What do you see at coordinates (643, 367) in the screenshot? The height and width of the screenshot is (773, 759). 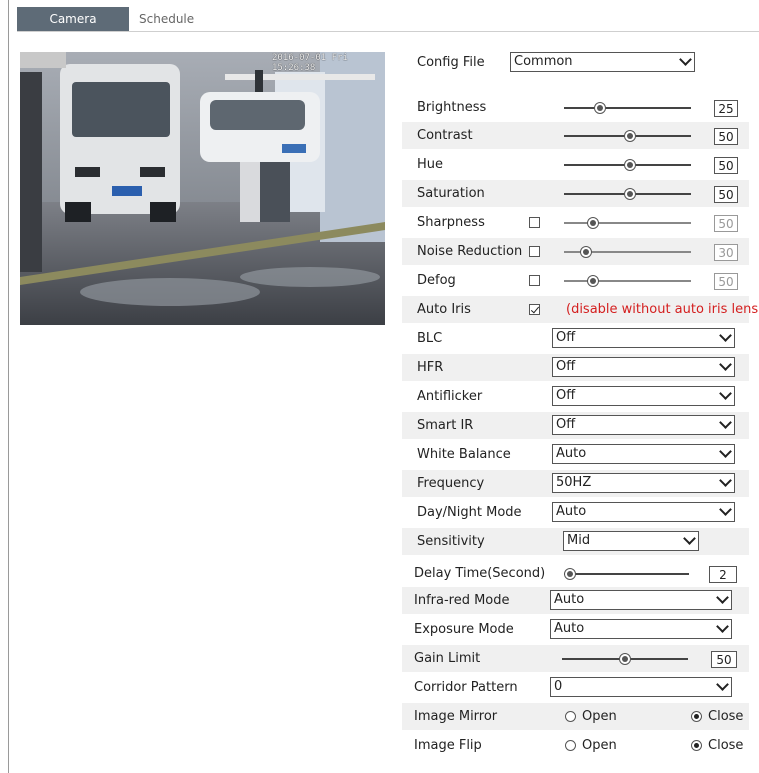 I see `hfr-select: Off` at bounding box center [643, 367].